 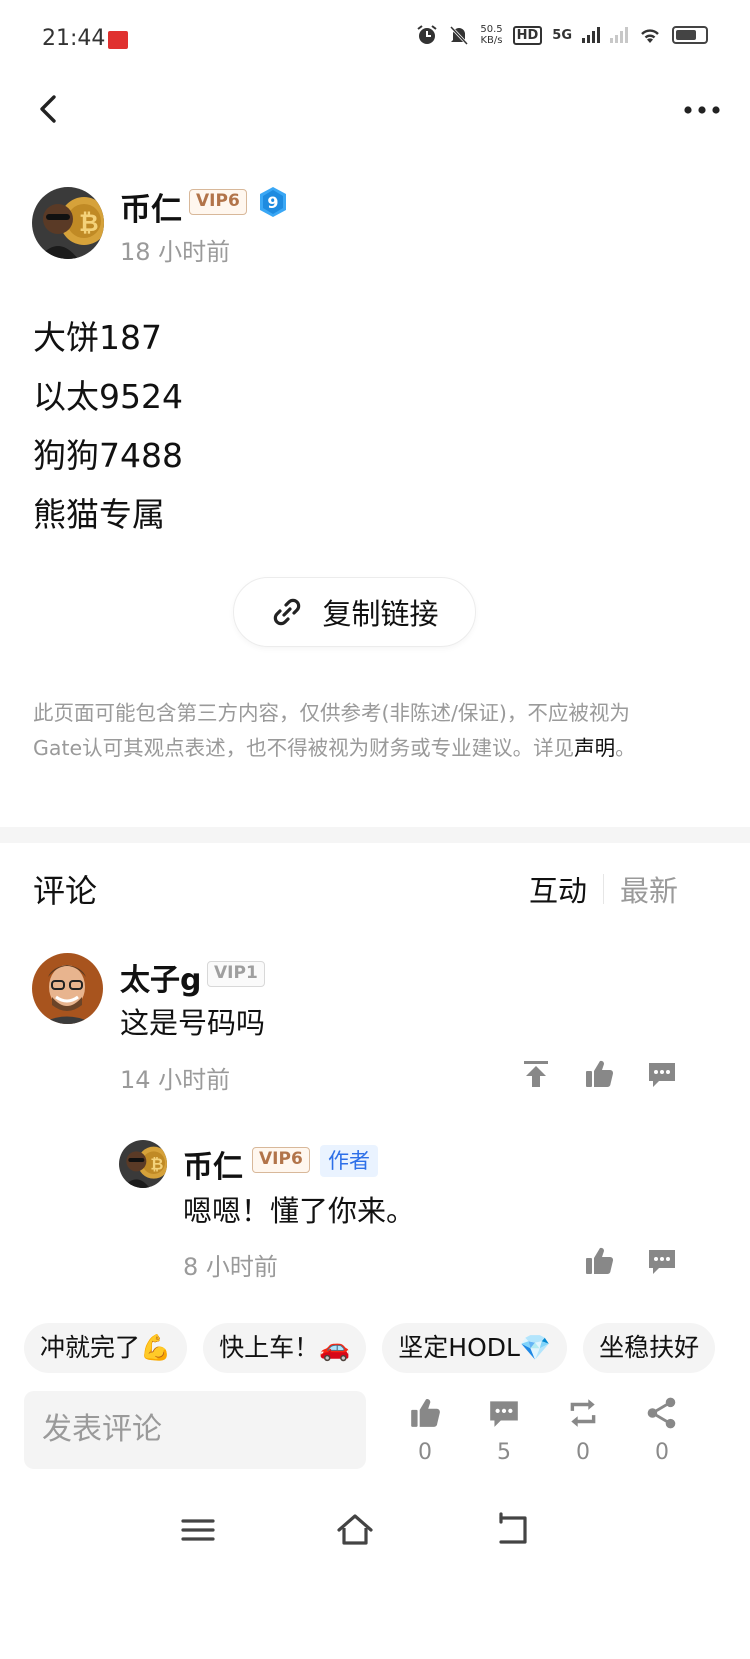 I want to click on svg-text: 9, so click(x=272, y=202).